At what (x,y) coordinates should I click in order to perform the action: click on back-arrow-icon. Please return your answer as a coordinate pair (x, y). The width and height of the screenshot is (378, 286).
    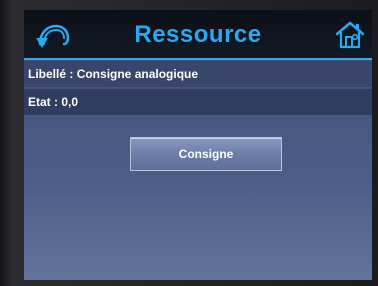
    Looking at the image, I should click on (53, 36).